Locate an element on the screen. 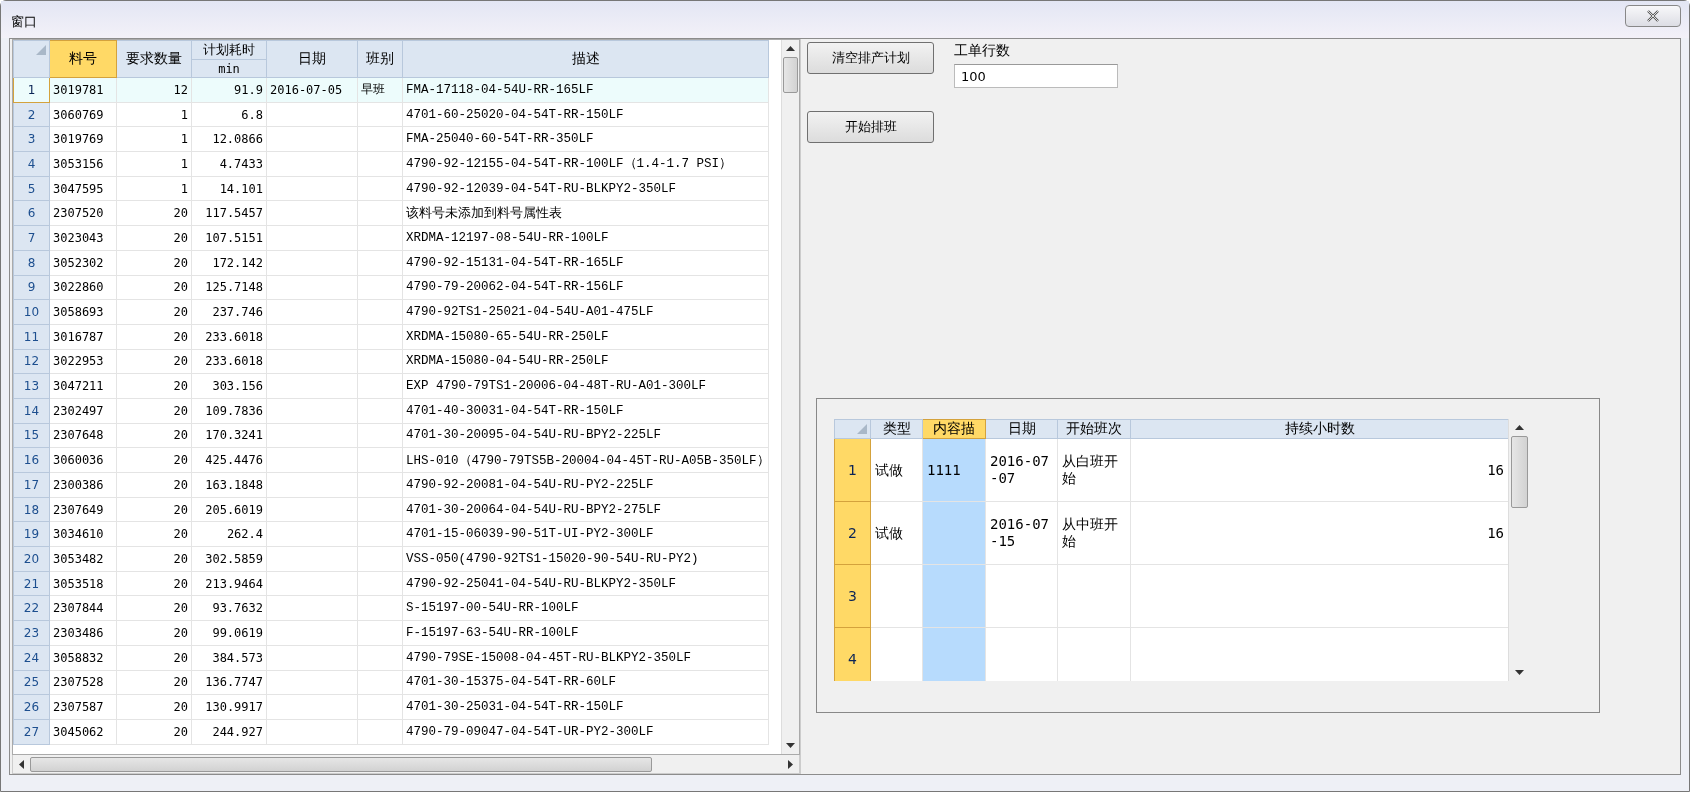  scroll-left-icon is located at coordinates (21, 764).